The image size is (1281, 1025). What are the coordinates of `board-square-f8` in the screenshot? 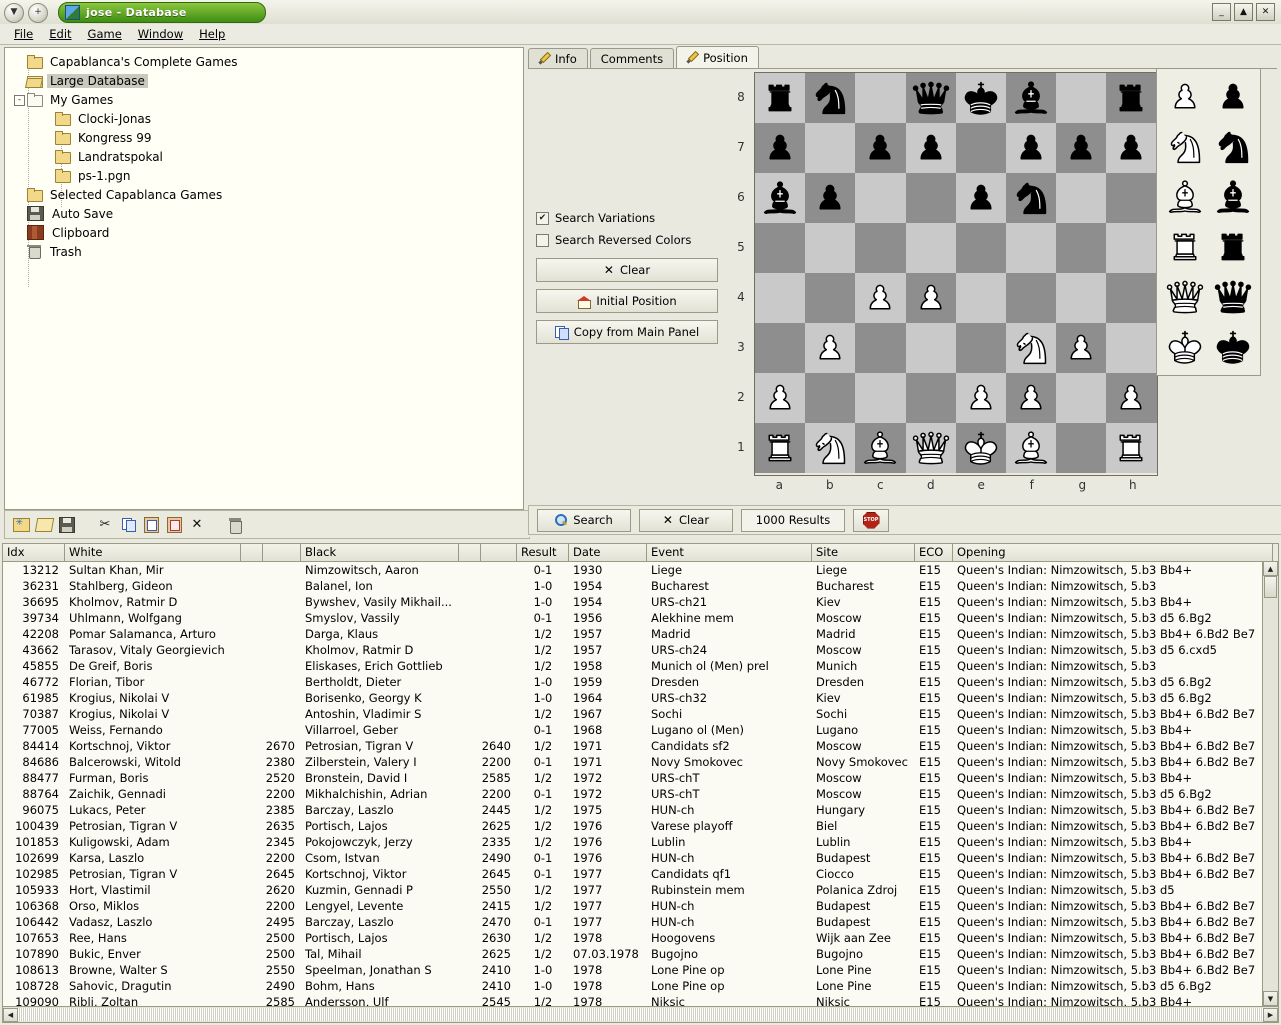 It's located at (1031, 98).